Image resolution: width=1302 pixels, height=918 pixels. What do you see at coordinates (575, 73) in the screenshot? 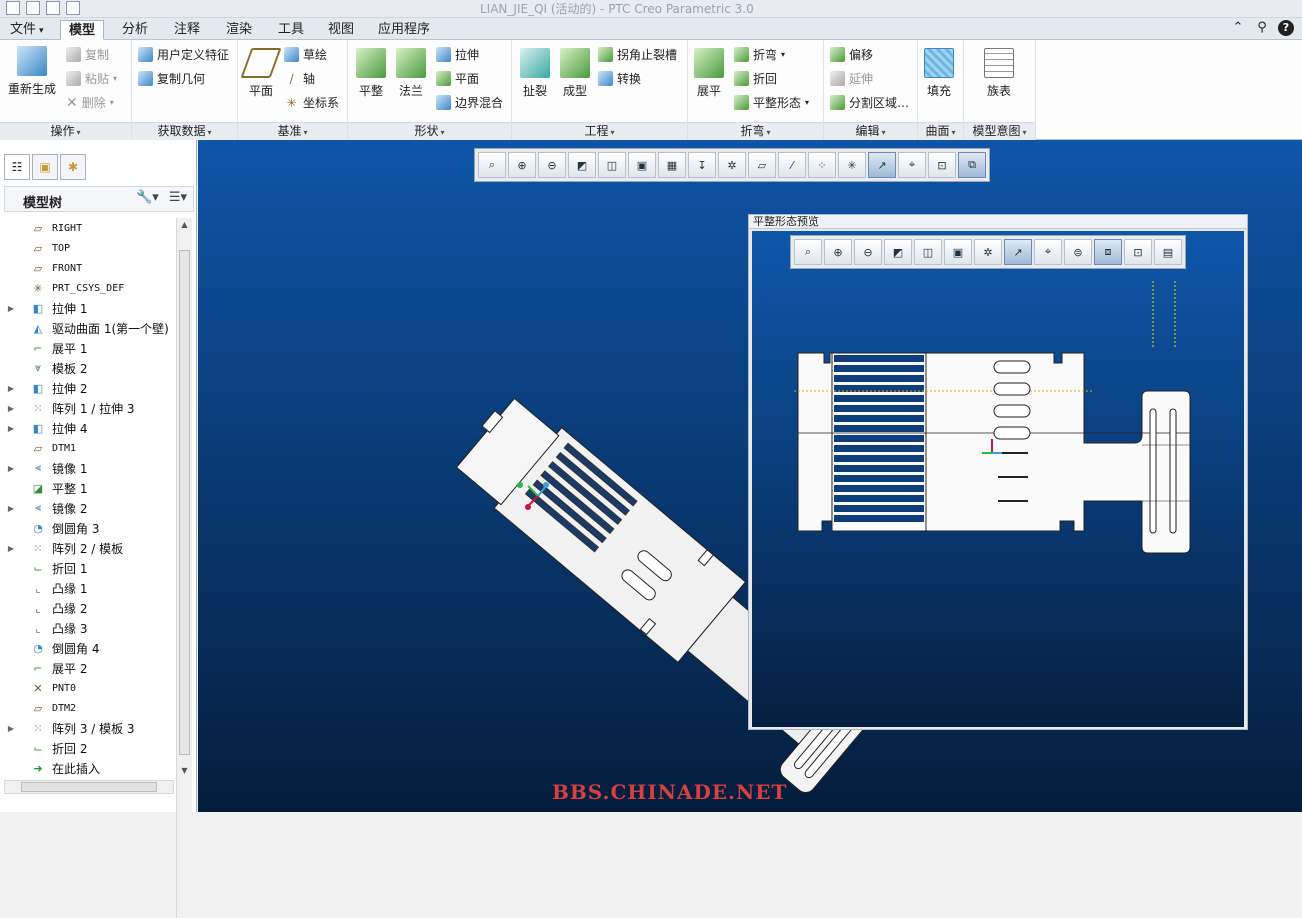
I see `form-button: 成型` at bounding box center [575, 73].